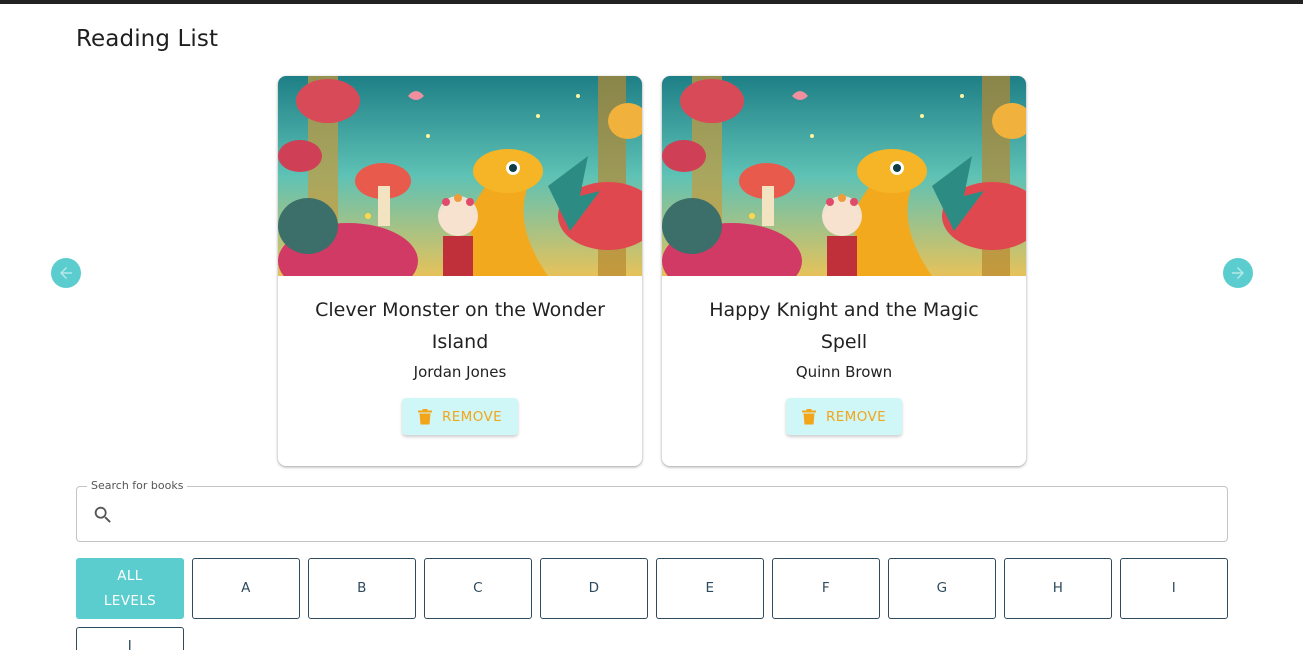 The image size is (1303, 650). Describe the element at coordinates (667, 514) in the screenshot. I see `search-input` at that location.